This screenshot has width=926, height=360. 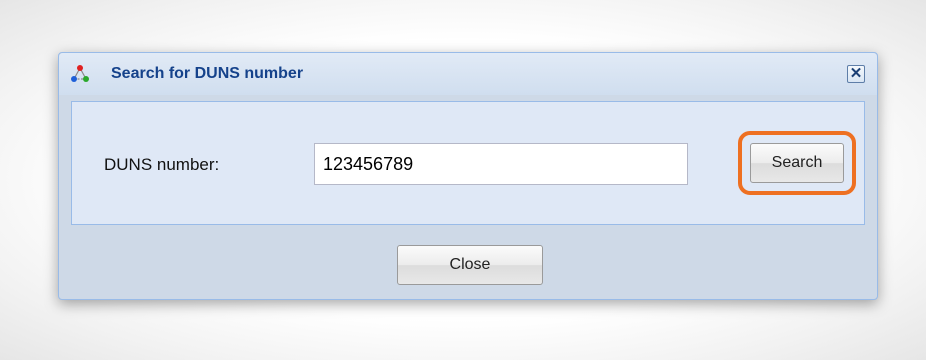 I want to click on close-icon: ✕, so click(x=856, y=74).